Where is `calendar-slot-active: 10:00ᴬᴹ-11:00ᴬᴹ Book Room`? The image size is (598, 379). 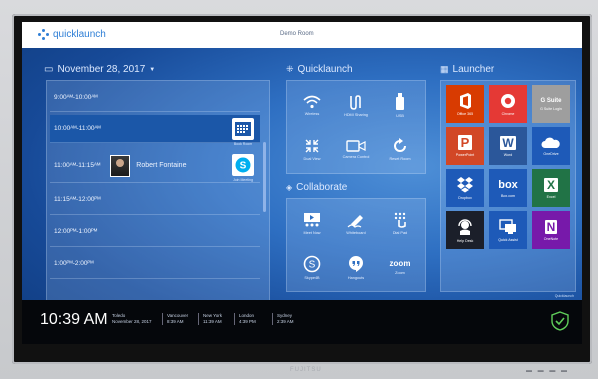
calendar-slot-active: 10:00ᴬᴹ-11:00ᴬᴹ Book Room is located at coordinates (155, 130).